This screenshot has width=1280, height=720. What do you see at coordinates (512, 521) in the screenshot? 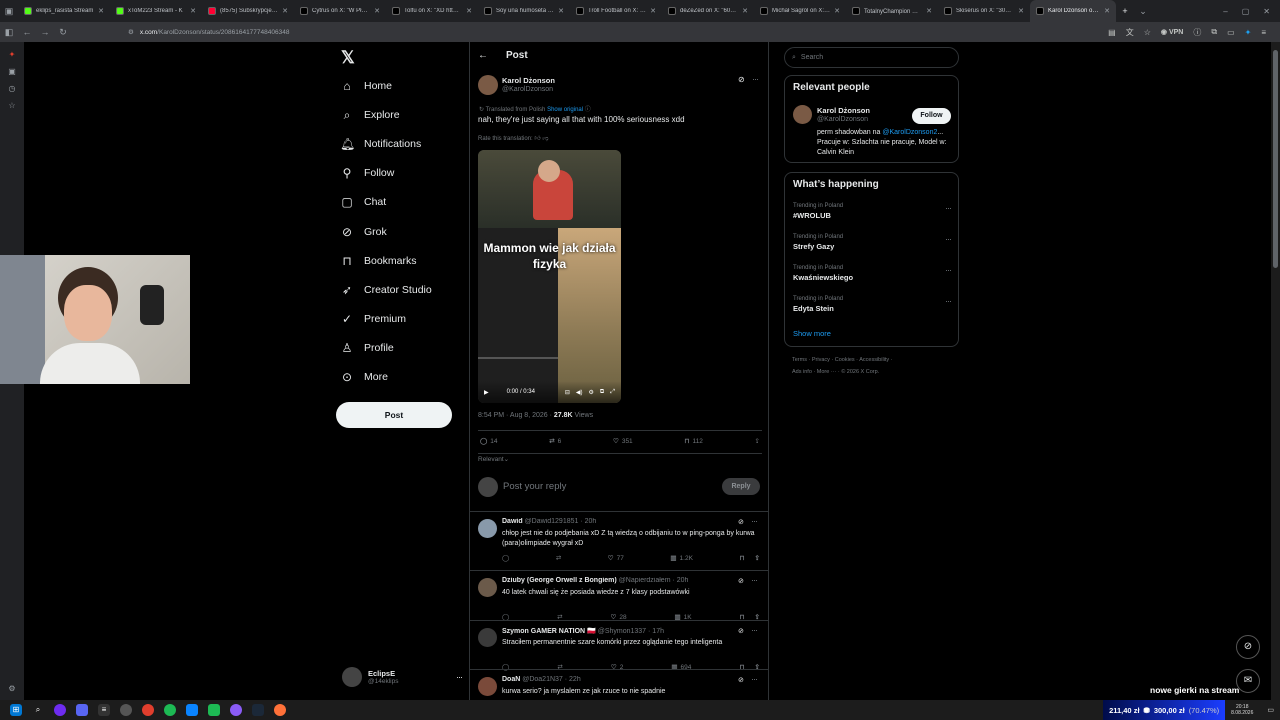
I see `reply-author: Dawid` at bounding box center [512, 521].